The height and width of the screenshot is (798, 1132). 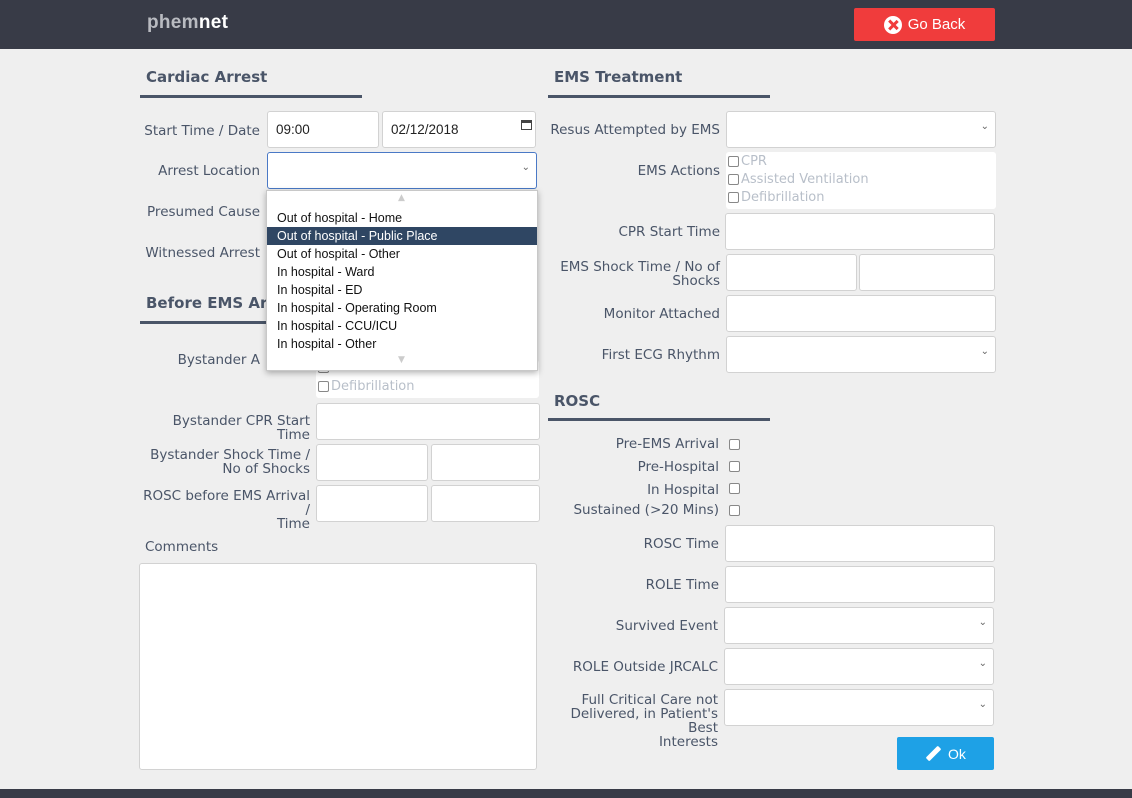 I want to click on go-back-label: Go Back, so click(x=936, y=24).